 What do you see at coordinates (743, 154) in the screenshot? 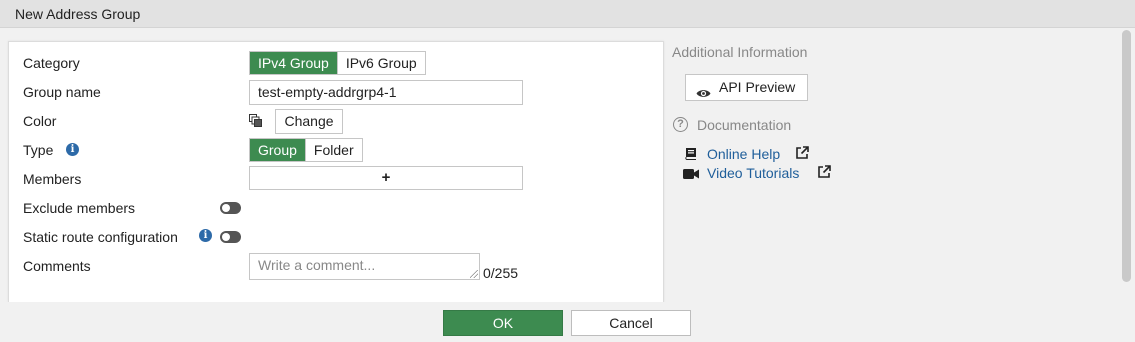
I see `online-help-link: Online Help` at bounding box center [743, 154].